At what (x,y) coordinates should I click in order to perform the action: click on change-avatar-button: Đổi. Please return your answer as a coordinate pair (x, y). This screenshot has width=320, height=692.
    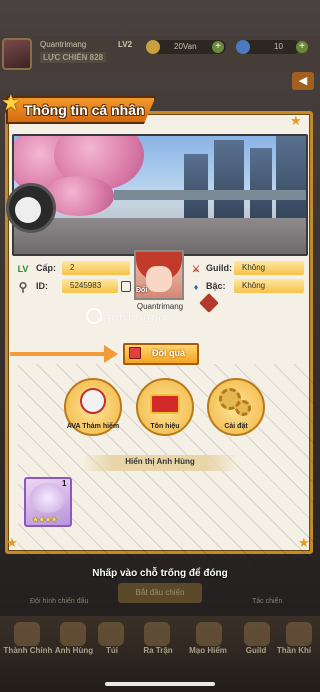
    Looking at the image, I should click on (141, 290).